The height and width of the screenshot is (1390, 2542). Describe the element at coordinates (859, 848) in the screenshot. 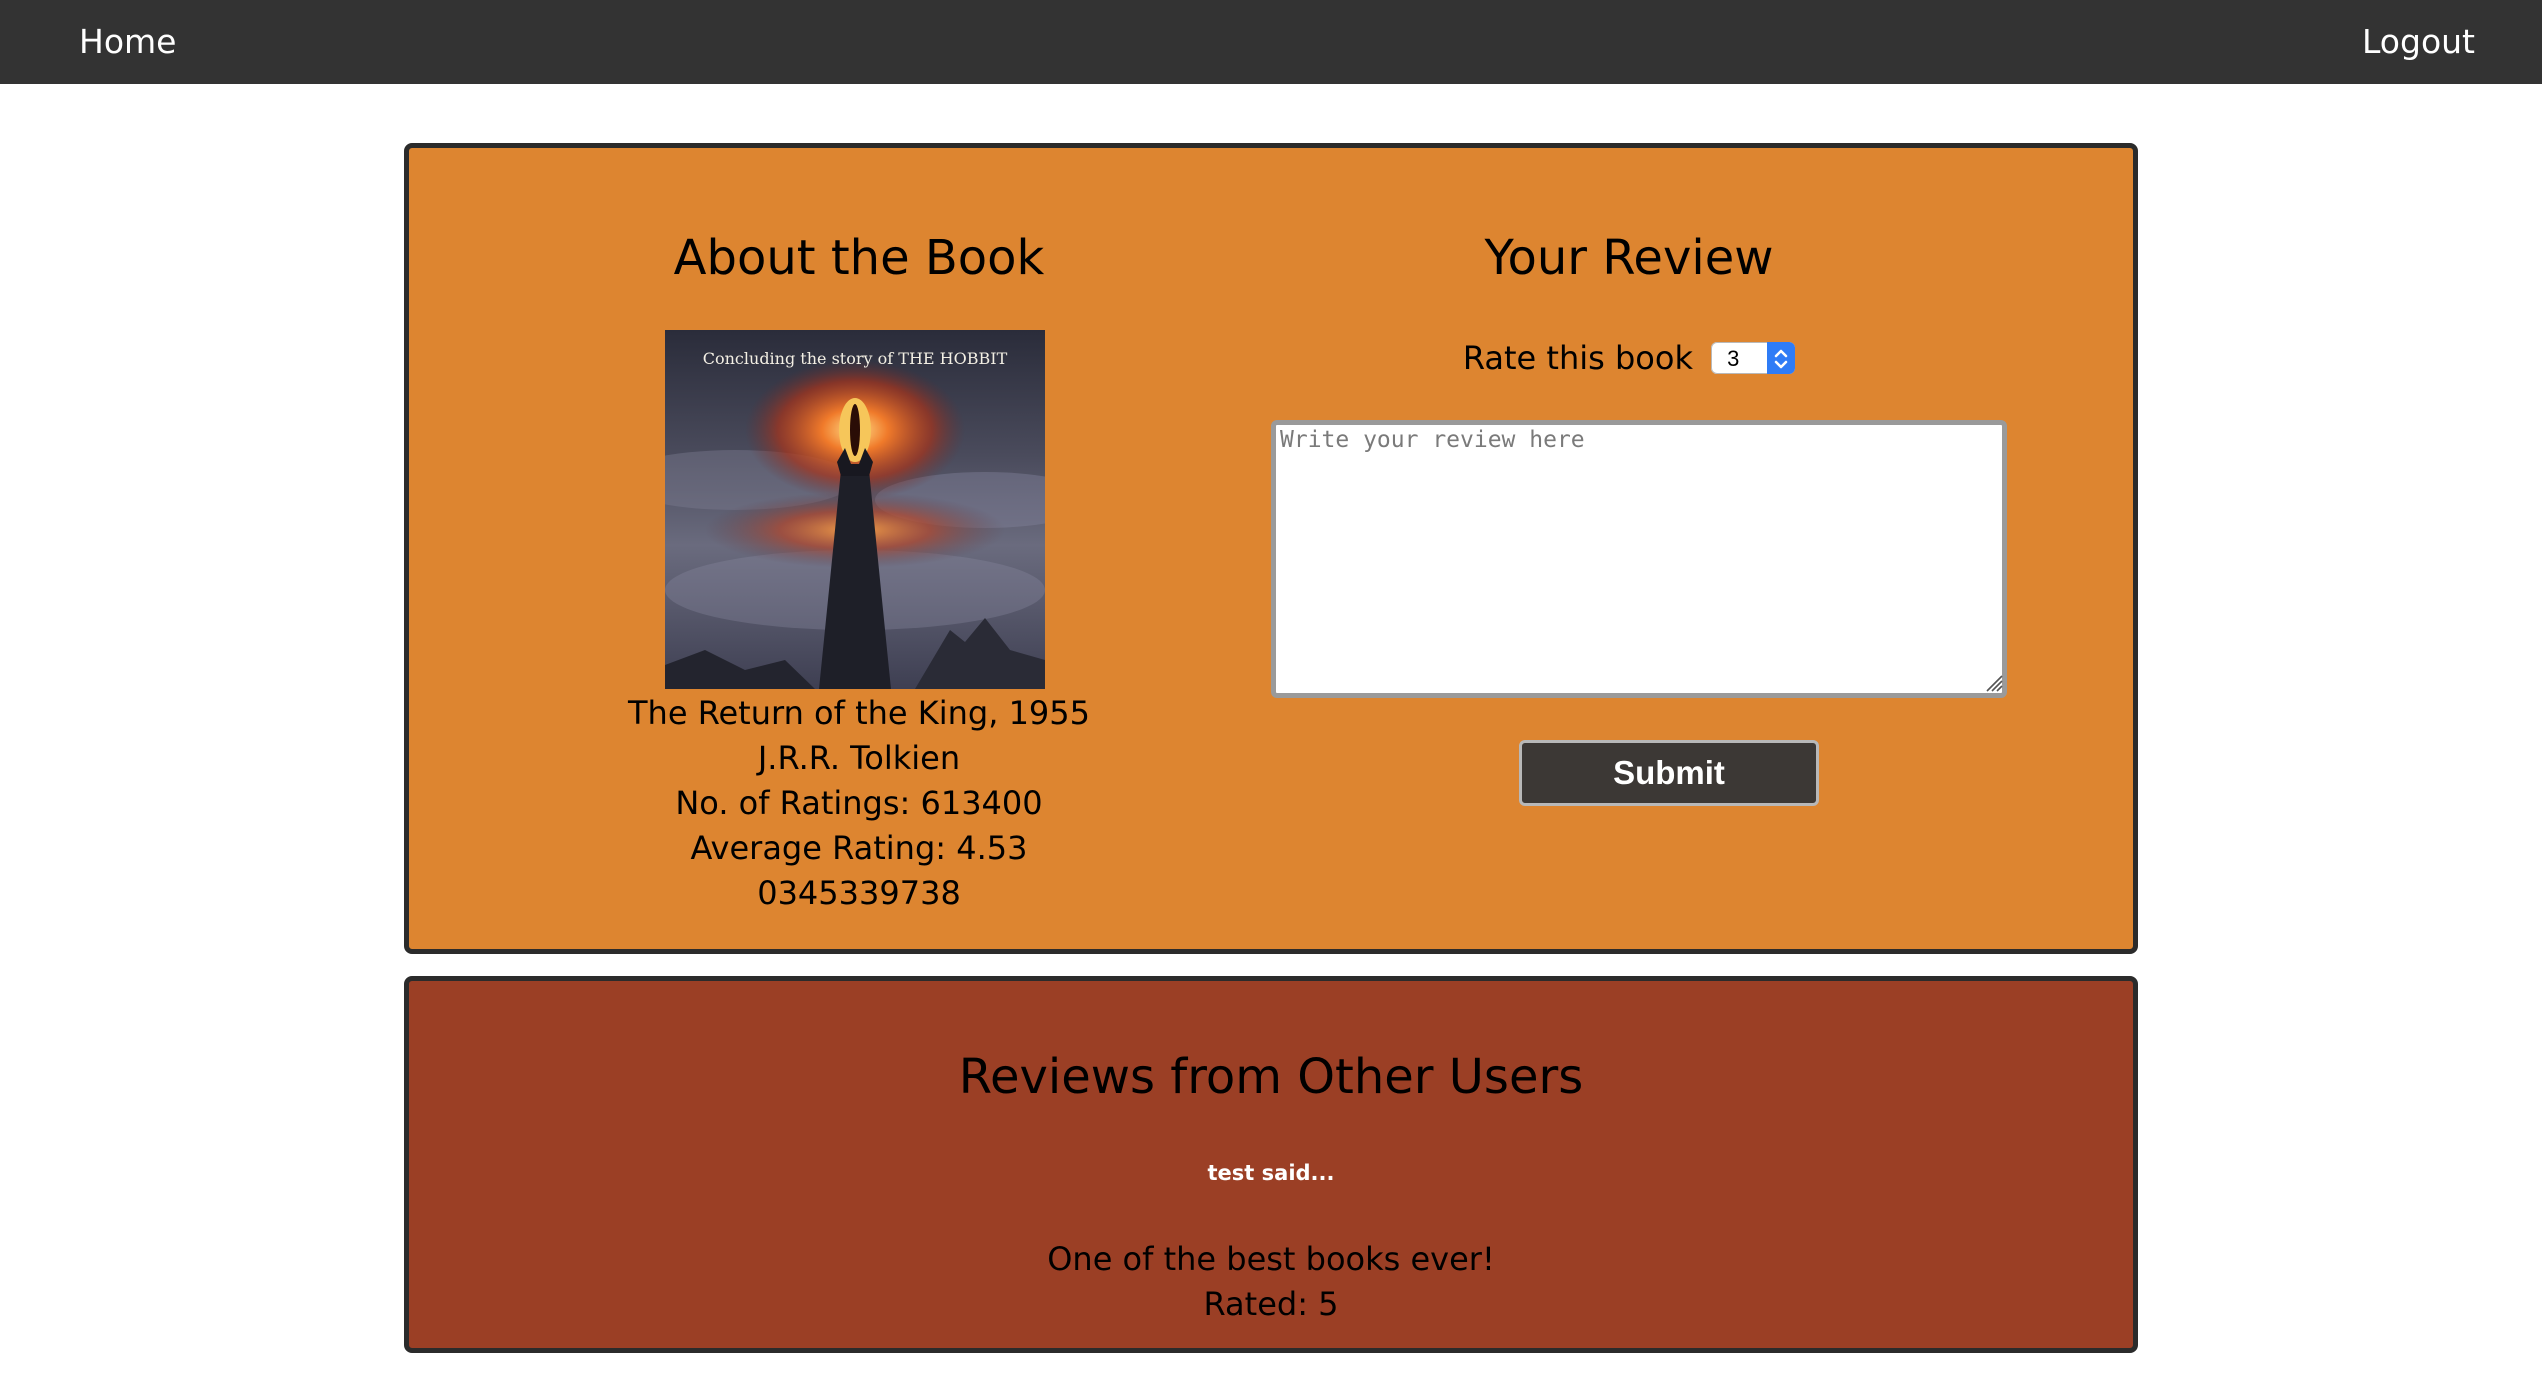

I see `book-average-rating: Average Rating: 4.53` at that location.